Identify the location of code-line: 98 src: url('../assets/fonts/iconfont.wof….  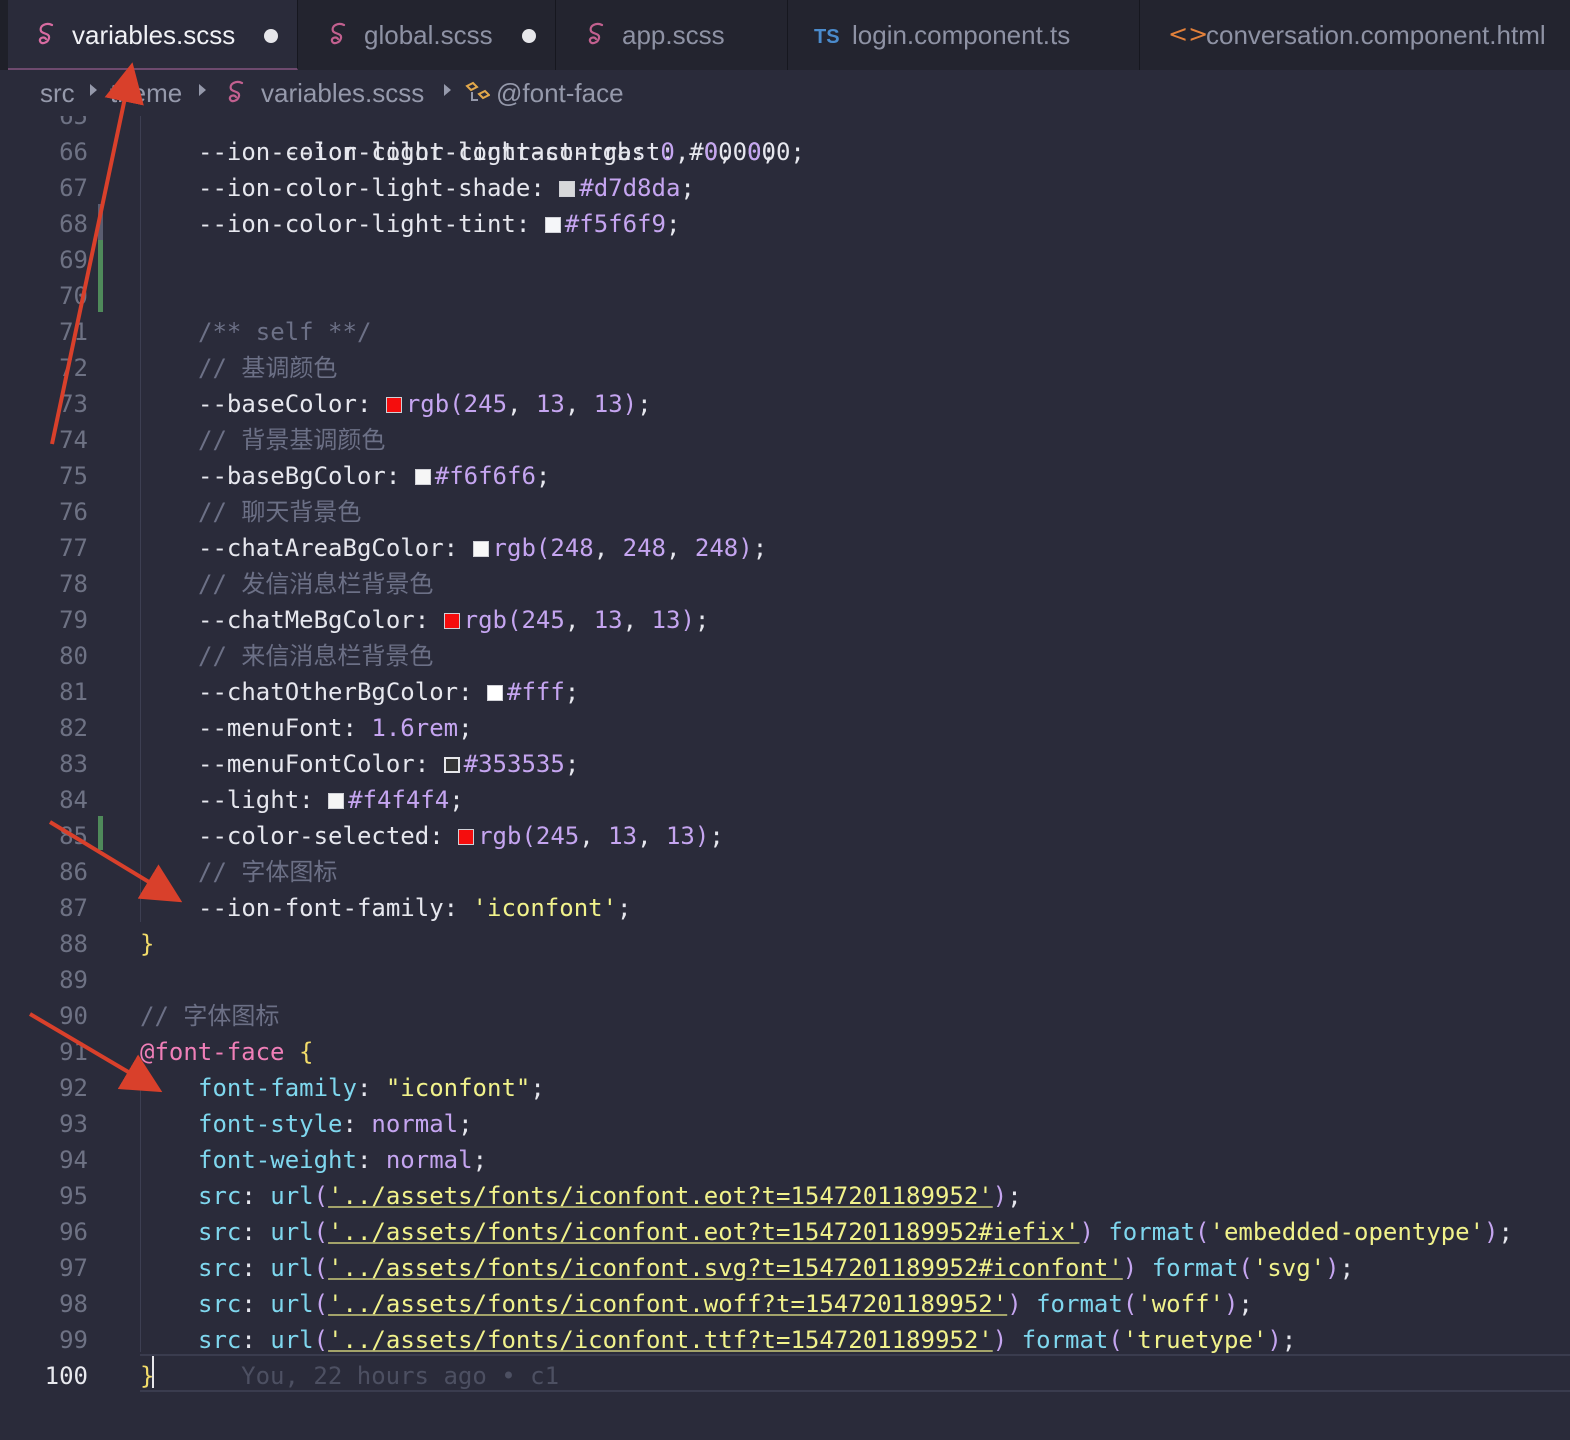
(785, 1304).